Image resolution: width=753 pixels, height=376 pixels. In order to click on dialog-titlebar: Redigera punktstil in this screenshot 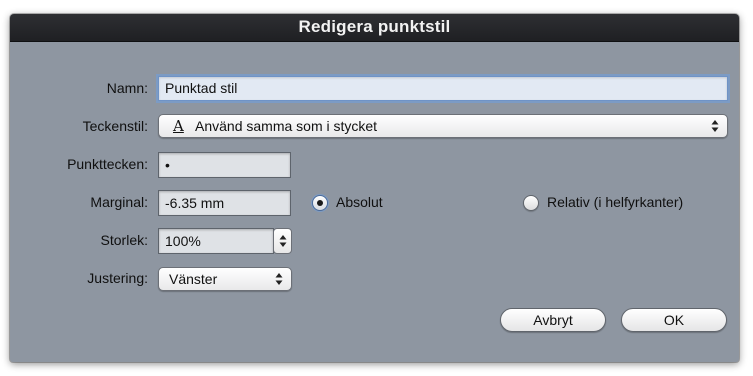, I will do `click(374, 28)`.